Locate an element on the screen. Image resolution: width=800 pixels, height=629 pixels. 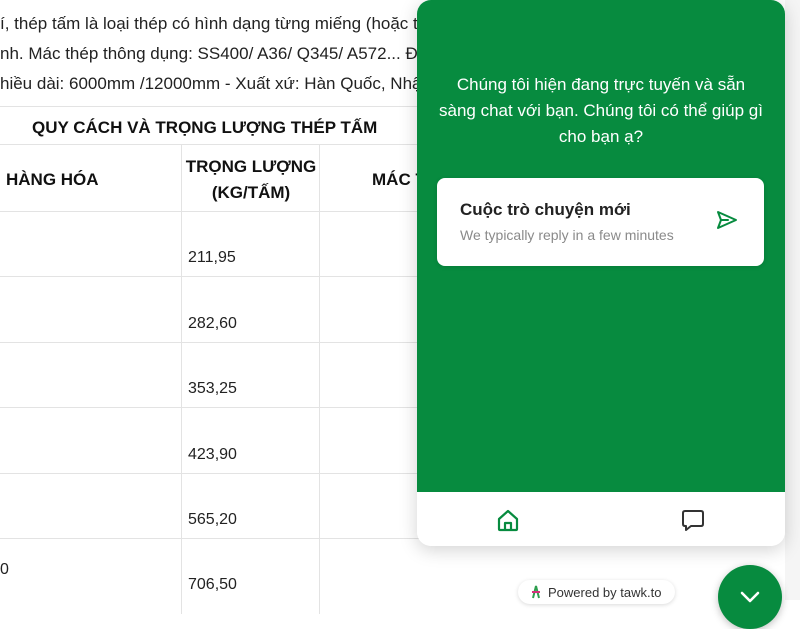
weight-cell: 565,20 is located at coordinates (212, 519).